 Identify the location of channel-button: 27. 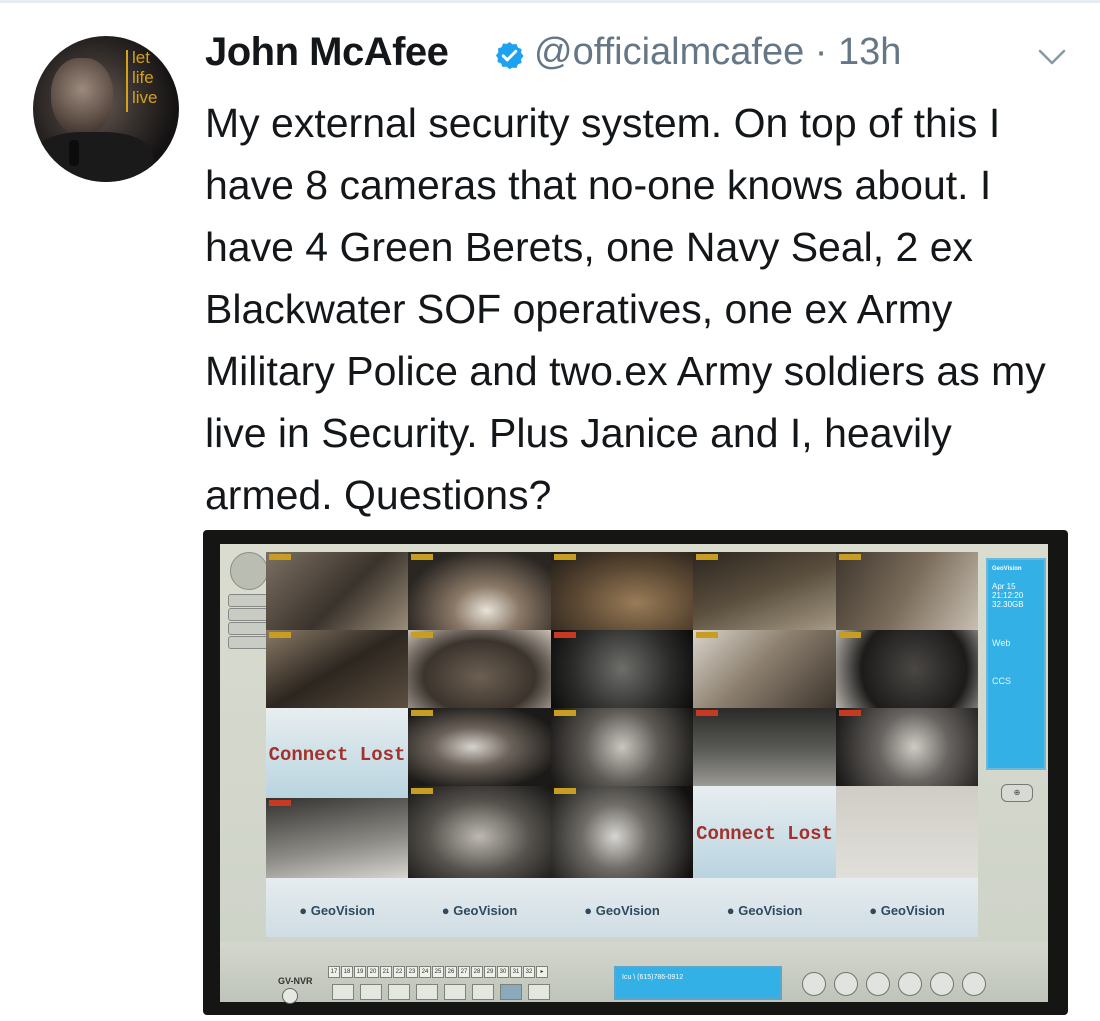
(464, 972).